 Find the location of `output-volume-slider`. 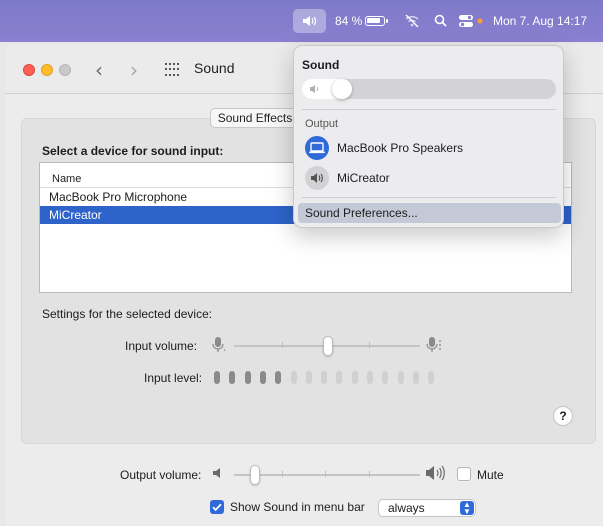

output-volume-slider is located at coordinates (255, 475).